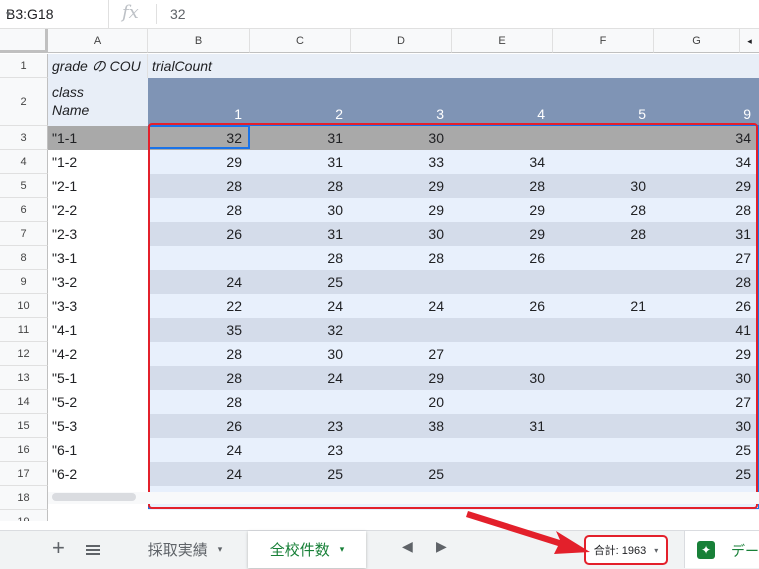 Image resolution: width=759 pixels, height=569 pixels. Describe the element at coordinates (626, 550) in the screenshot. I see `sum-summary-button: 合計: 1963 ▾` at that location.